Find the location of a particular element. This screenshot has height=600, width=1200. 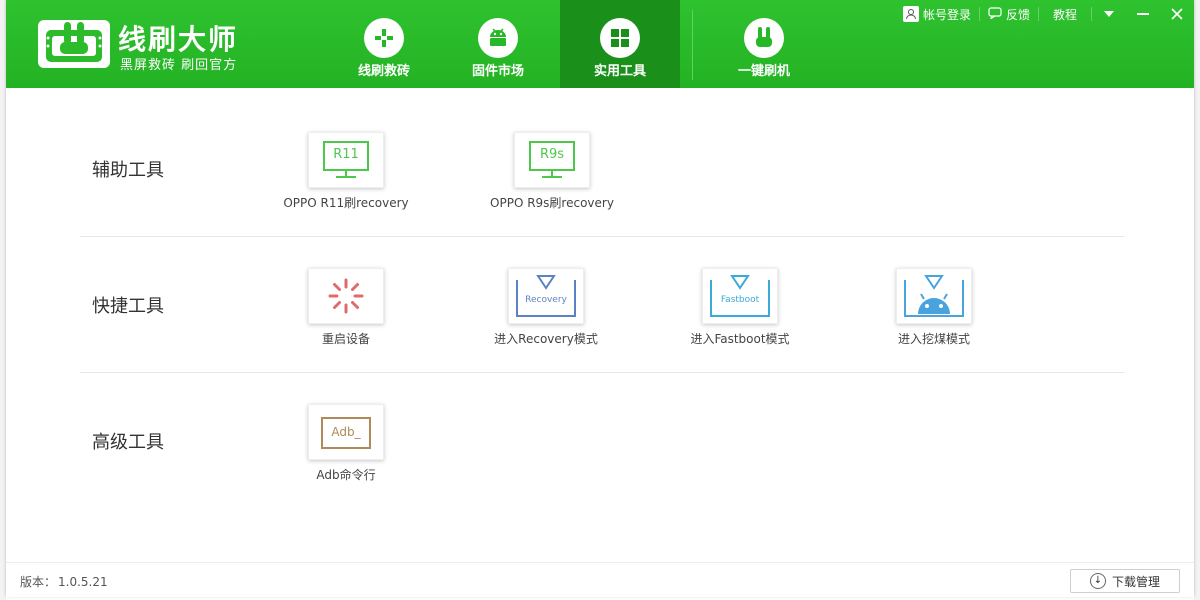

tool-tile: Adb_ is located at coordinates (346, 432).